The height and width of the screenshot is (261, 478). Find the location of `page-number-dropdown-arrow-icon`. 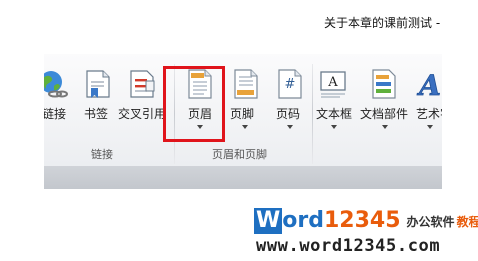

page-number-dropdown-arrow-icon is located at coordinates (290, 127).